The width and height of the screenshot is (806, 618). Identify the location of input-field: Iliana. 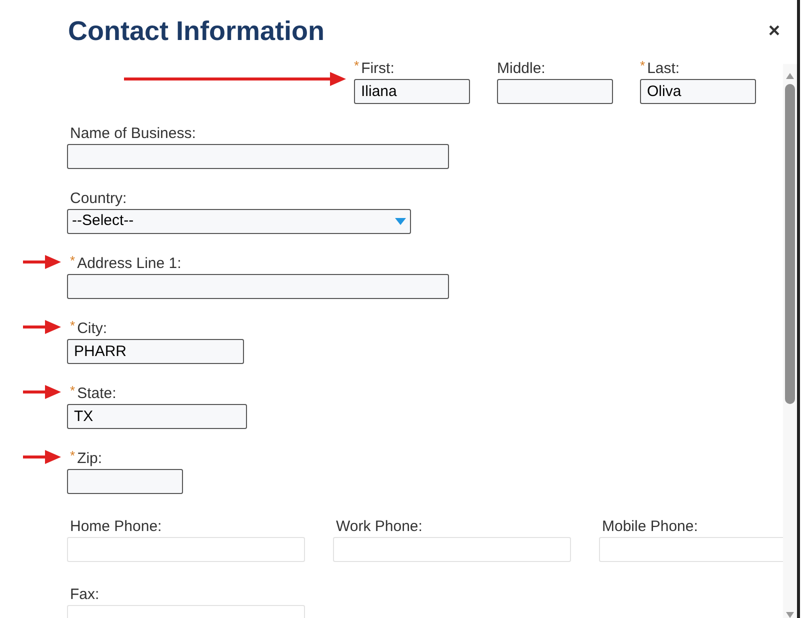
(412, 91).